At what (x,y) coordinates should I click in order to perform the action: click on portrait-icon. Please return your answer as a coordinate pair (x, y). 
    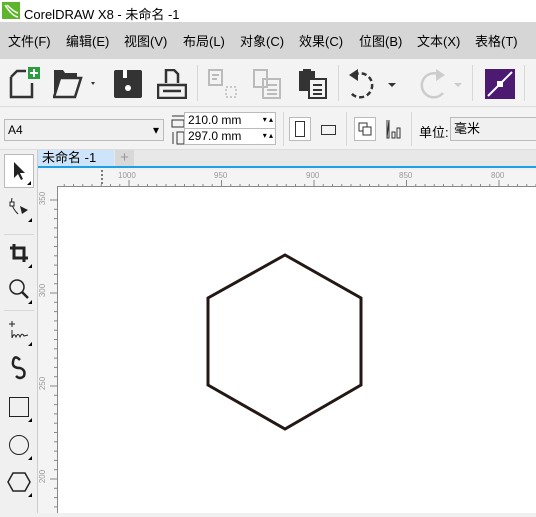
    Looking at the image, I should click on (300, 129).